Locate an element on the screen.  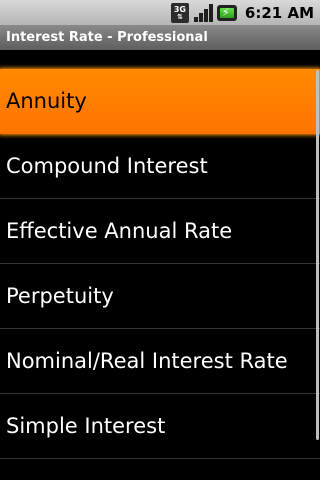
network-3g-icon: 3G ⇅ is located at coordinates (179, 12).